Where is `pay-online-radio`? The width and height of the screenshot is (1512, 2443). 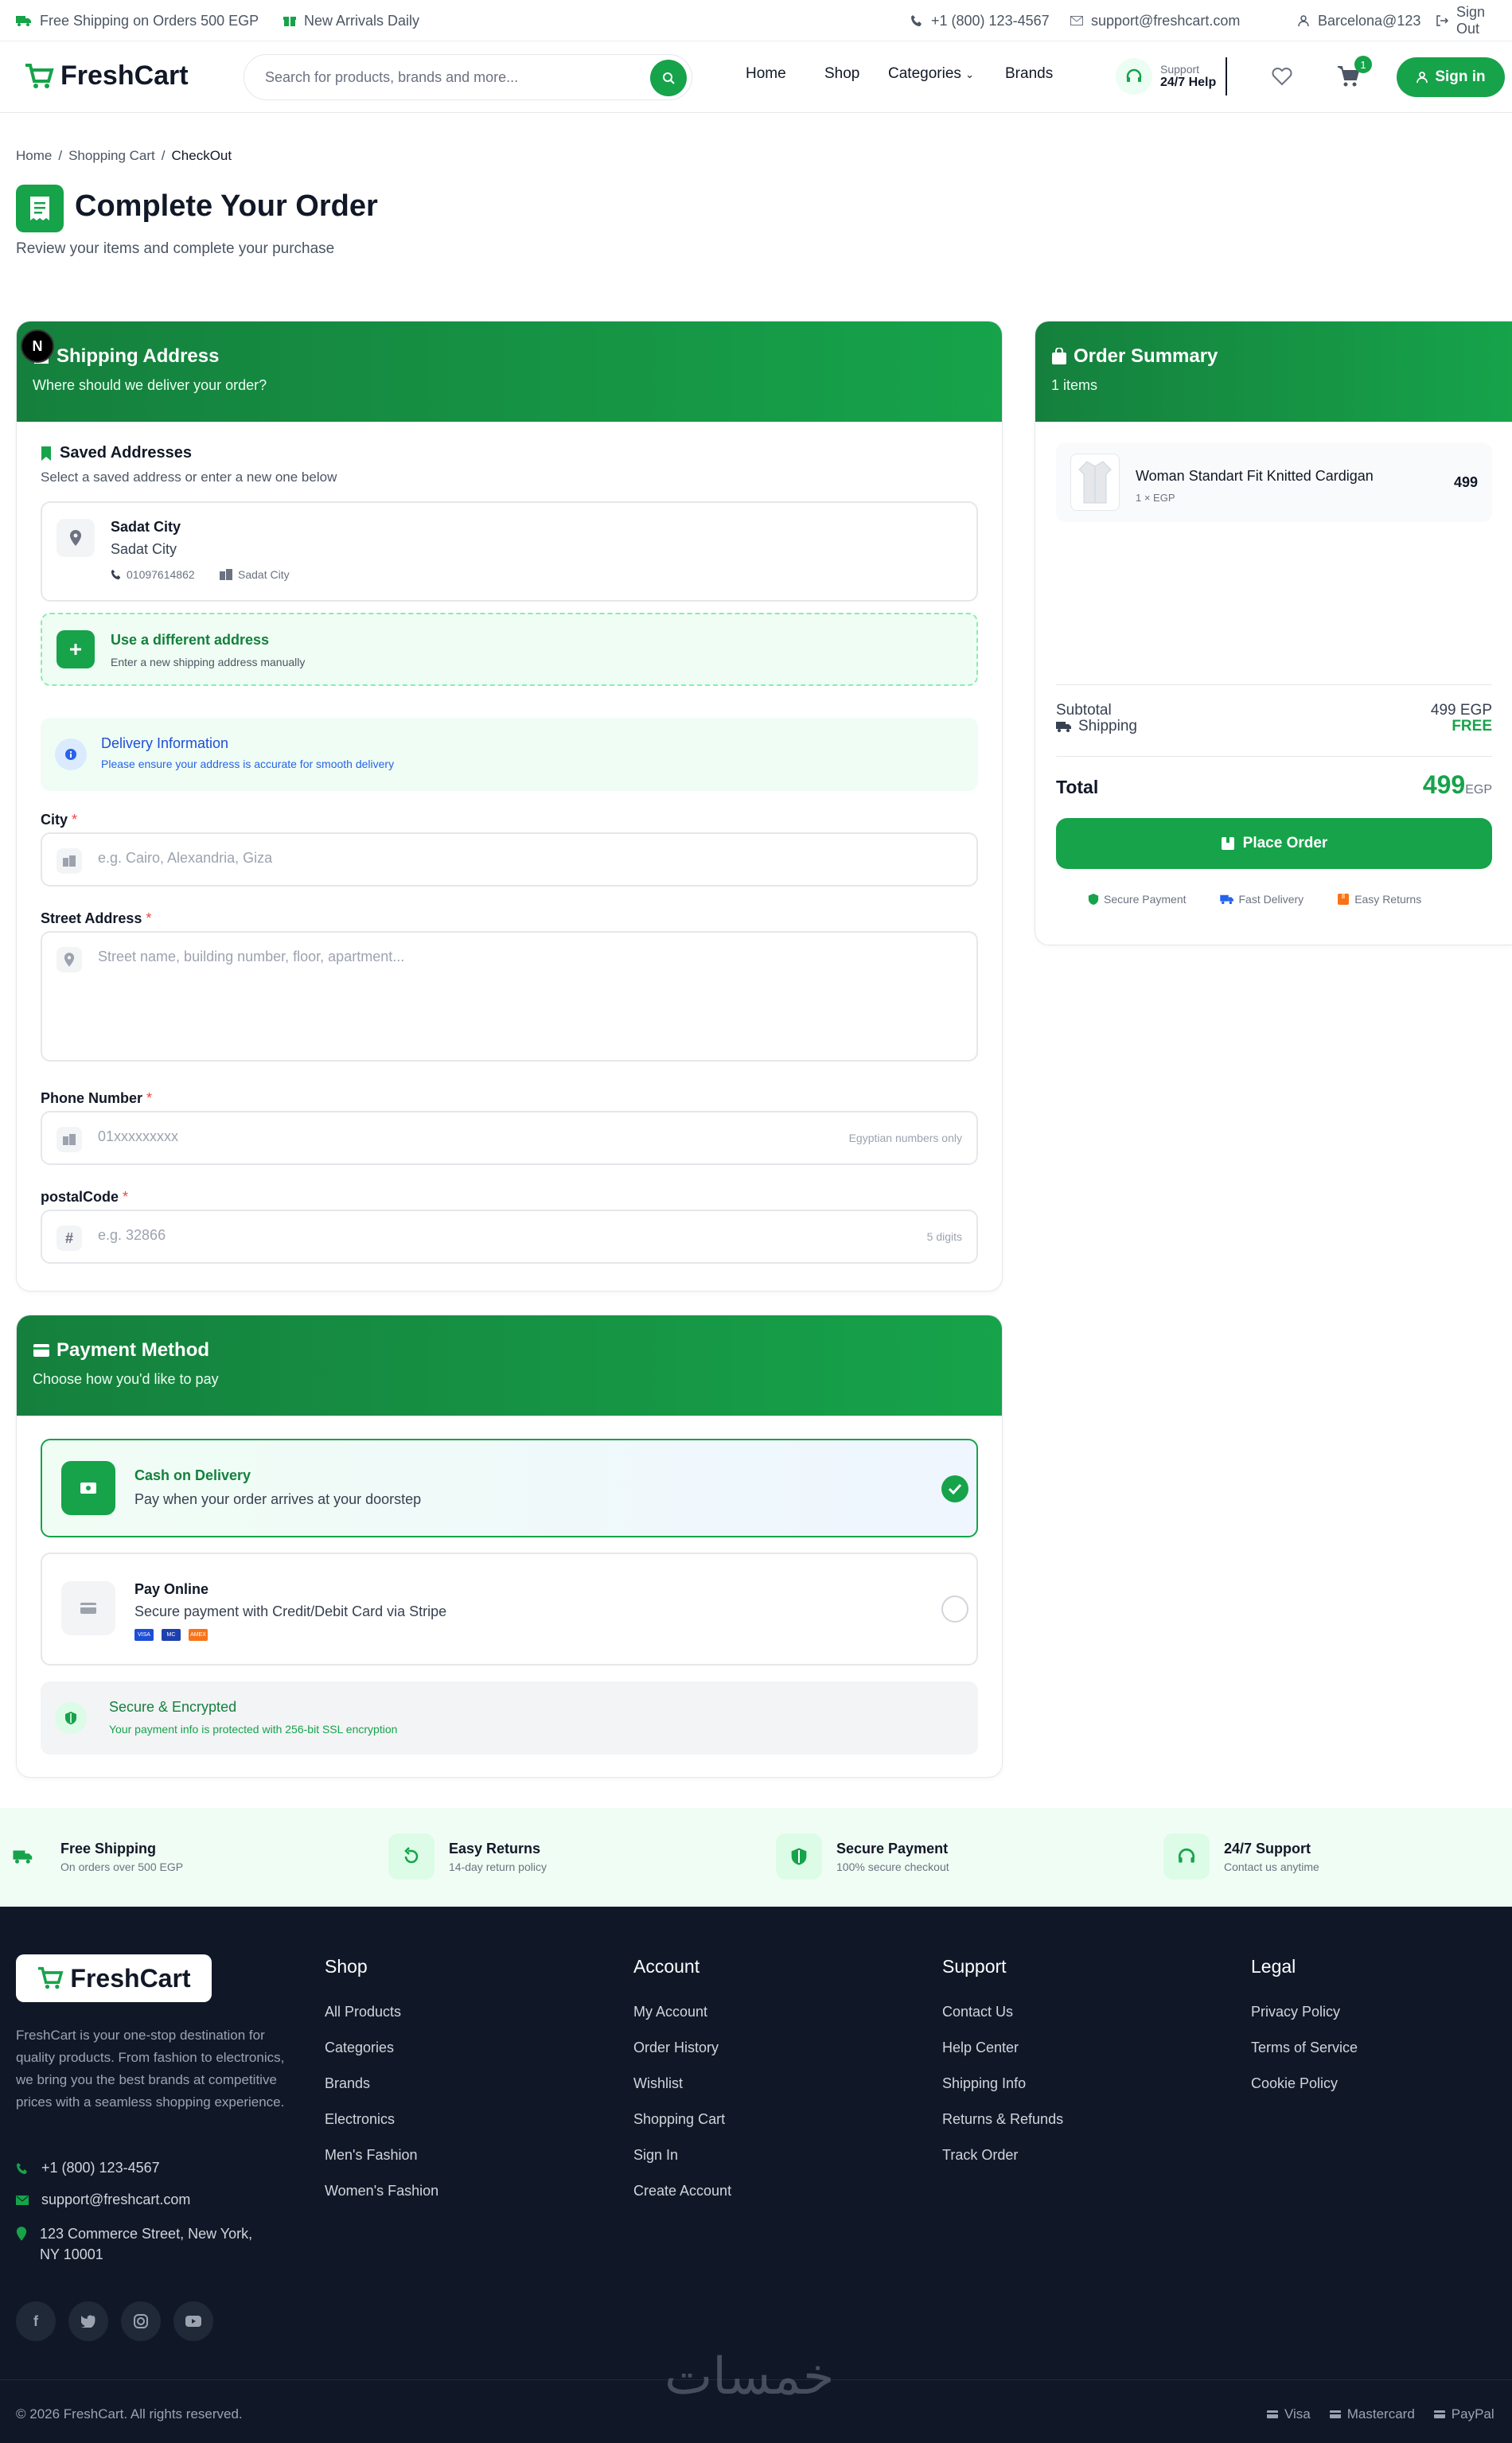 pay-online-radio is located at coordinates (954, 1609).